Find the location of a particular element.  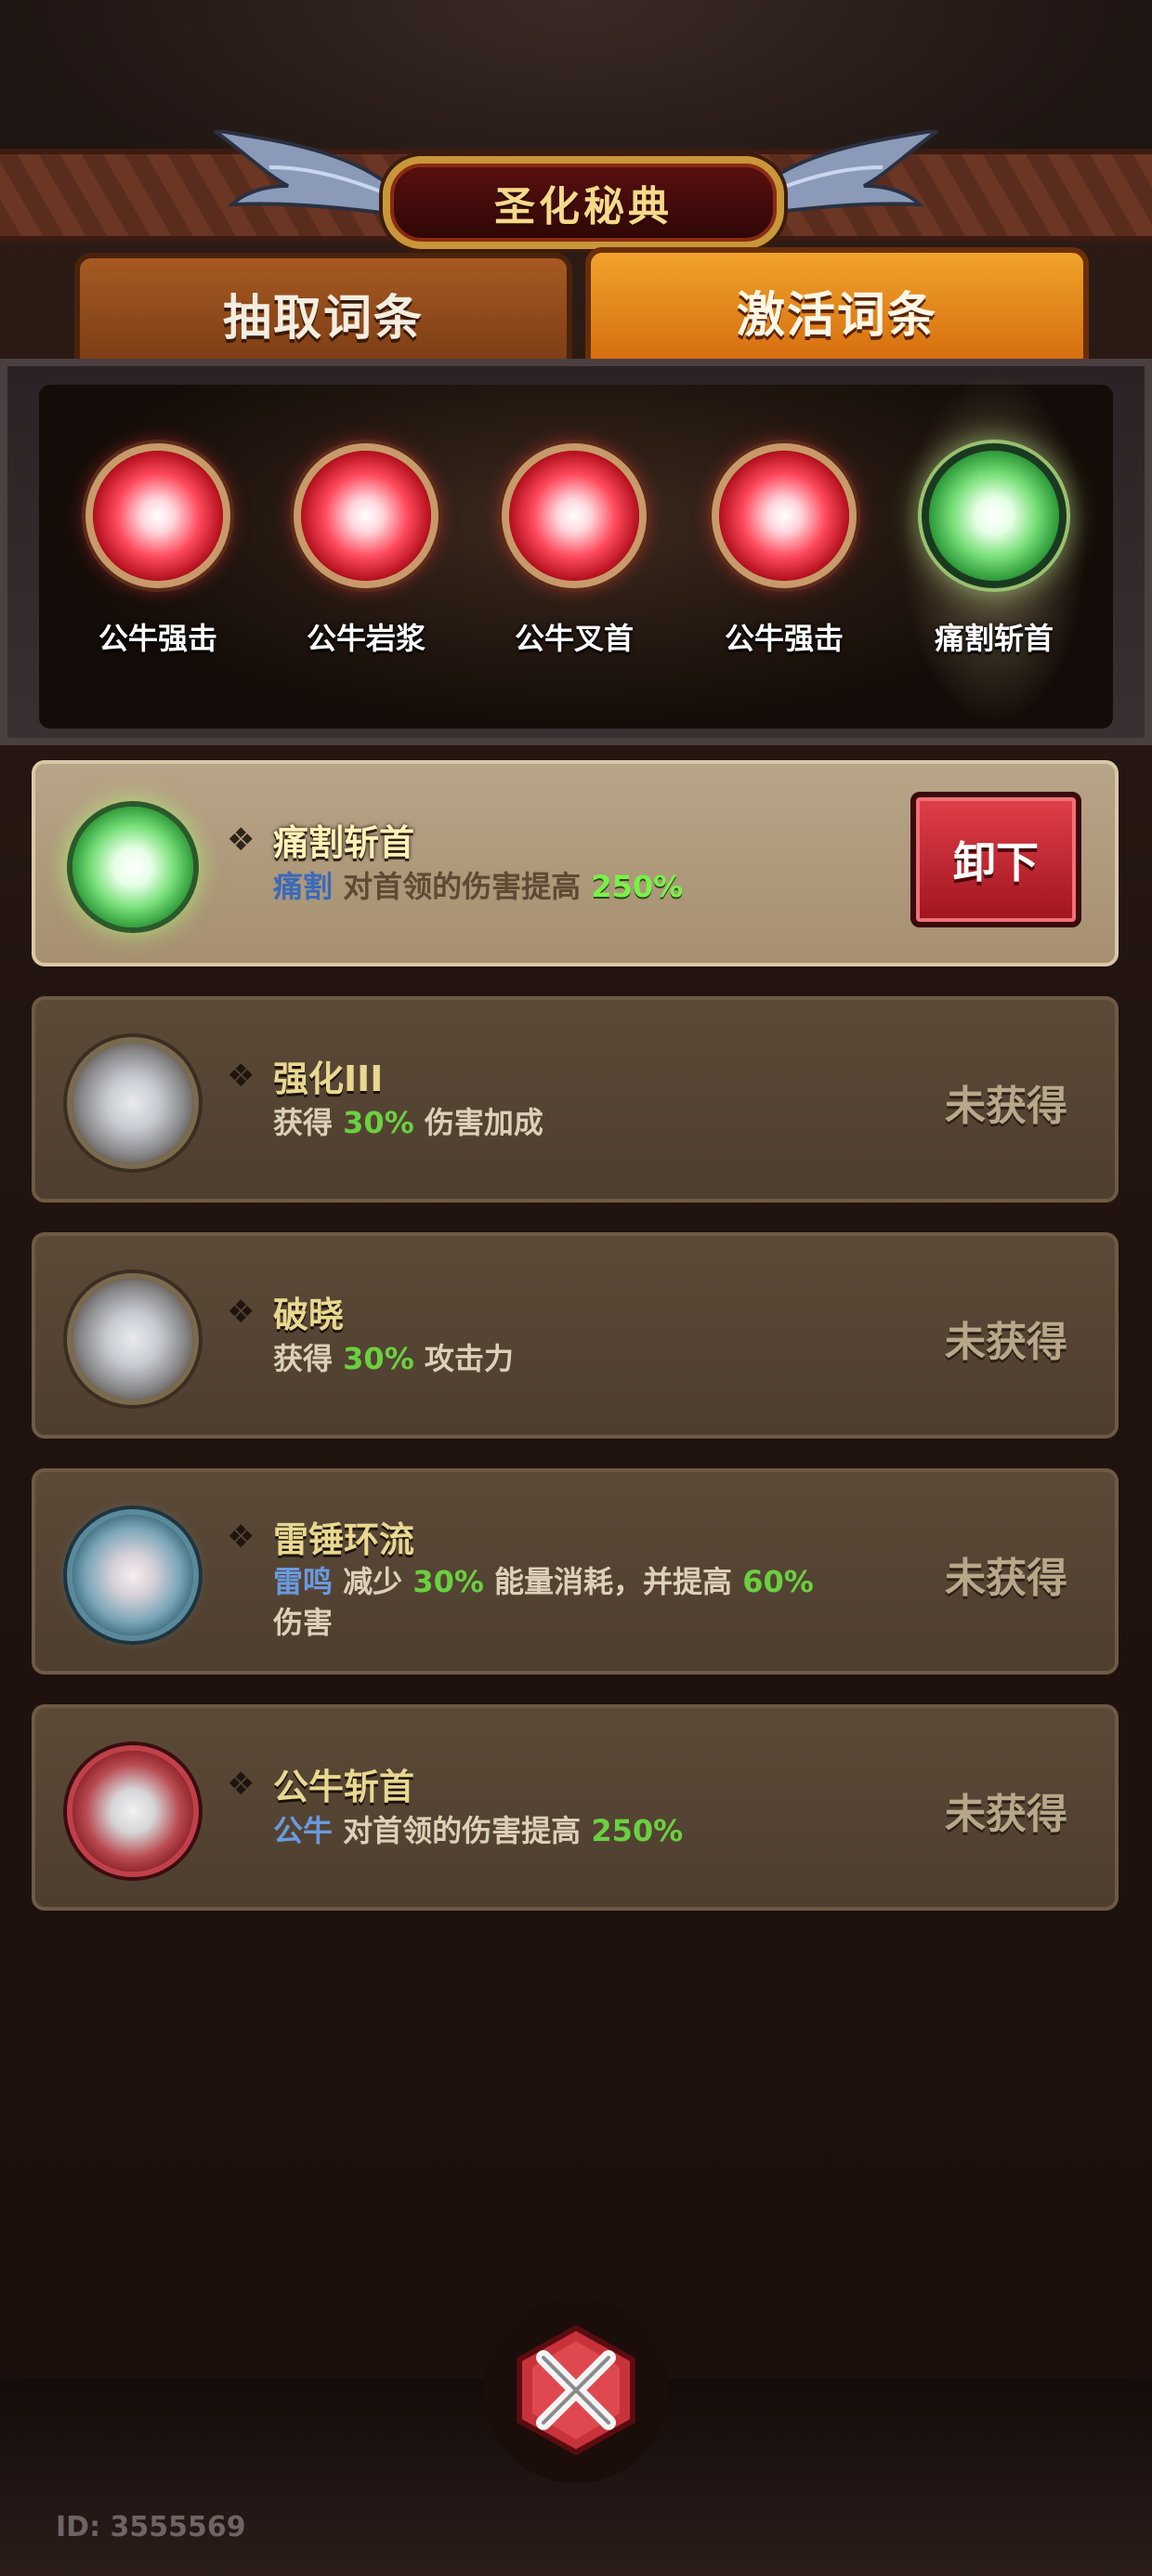

affix-card: ❖ 公牛斩首 公牛 对首领的伤害提高 250% 未获得 is located at coordinates (575, 1807).